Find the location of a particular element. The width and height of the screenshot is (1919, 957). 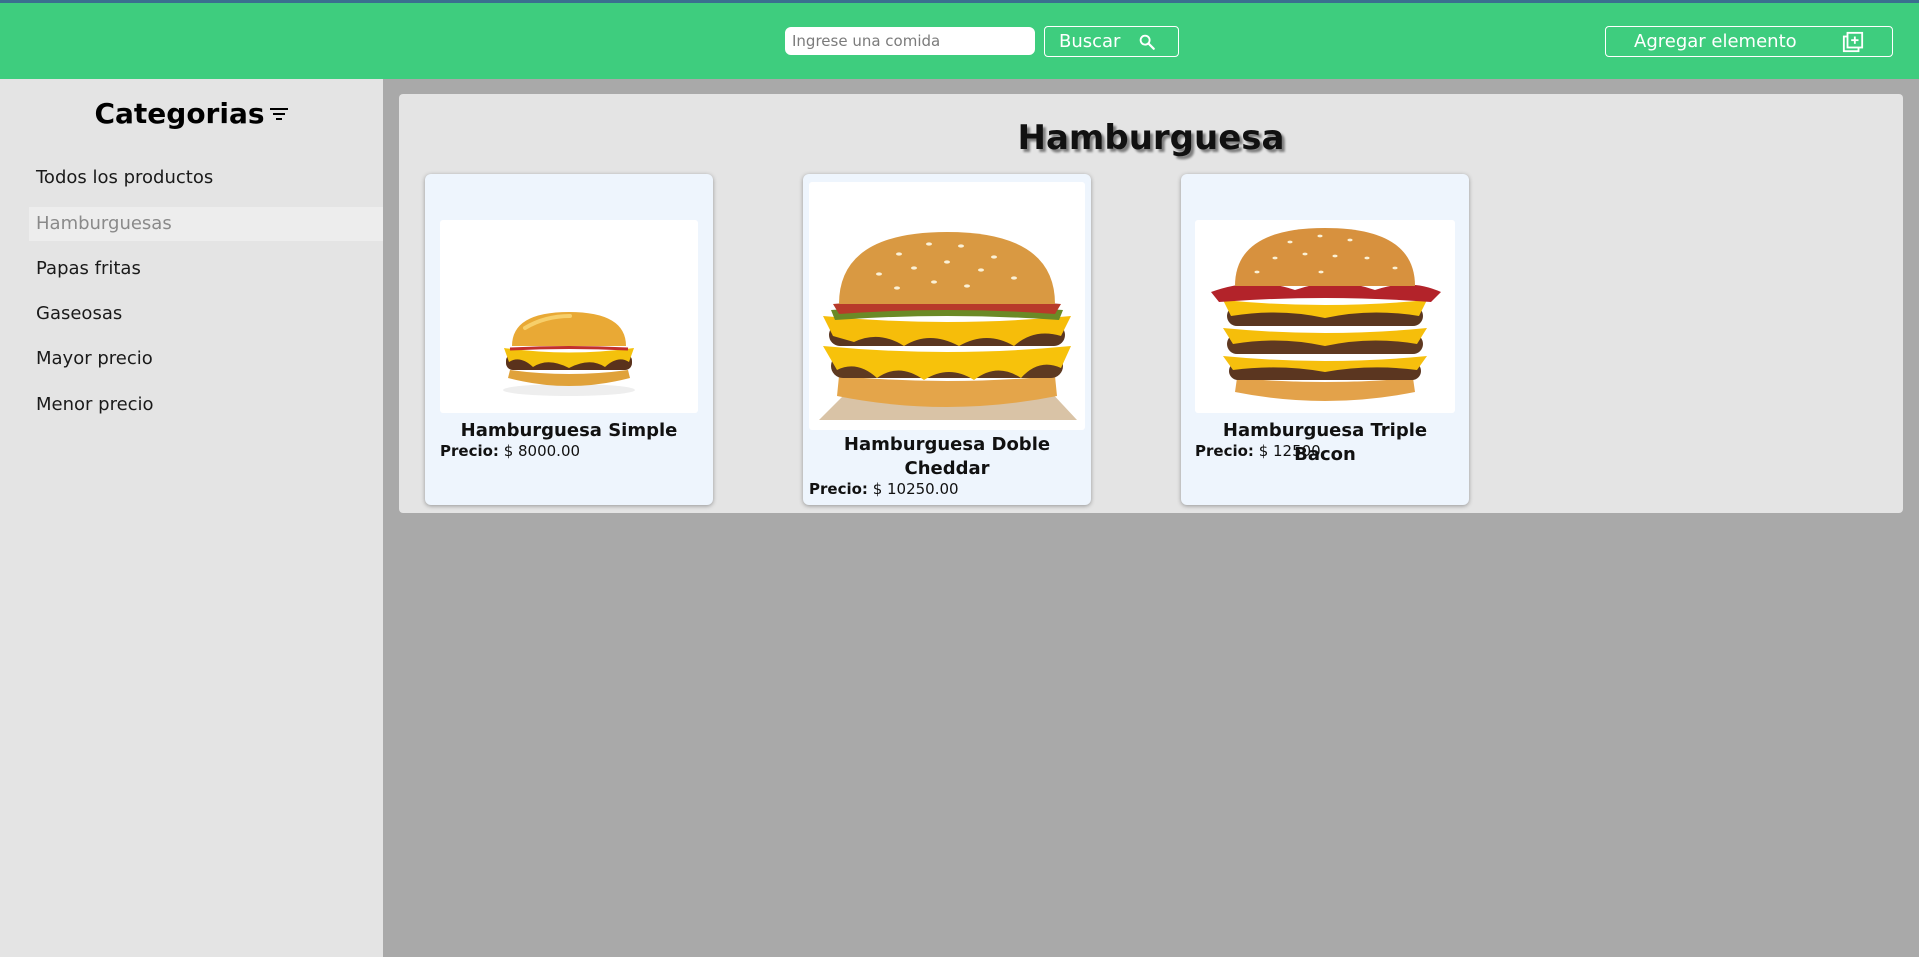

product-name: Hamburguesa Doble Cheddar is located at coordinates (947, 456).